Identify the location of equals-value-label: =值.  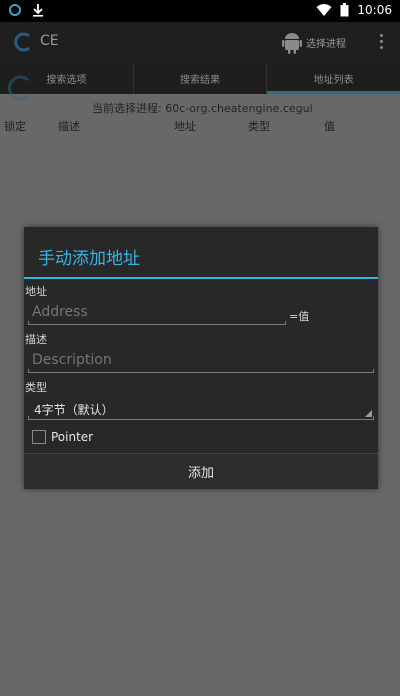
(299, 316).